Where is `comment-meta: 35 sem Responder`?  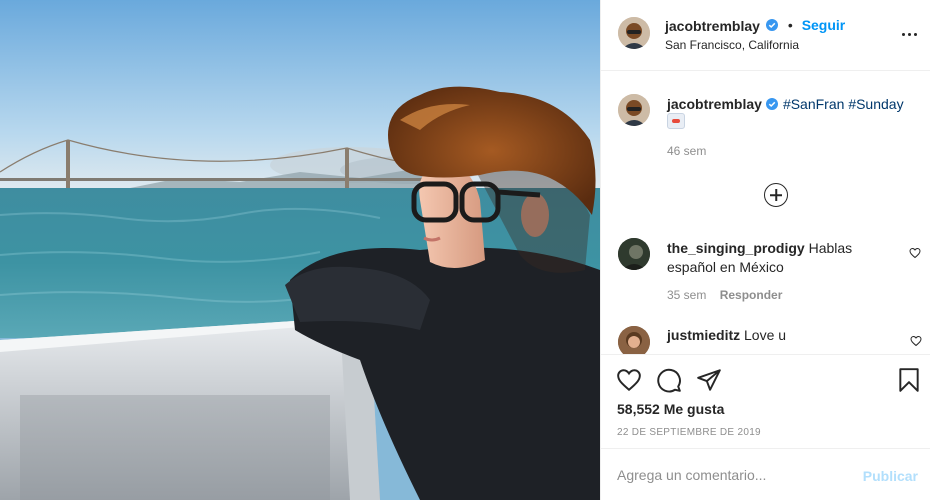
comment-meta: 35 sem Responder is located at coordinates (724, 295).